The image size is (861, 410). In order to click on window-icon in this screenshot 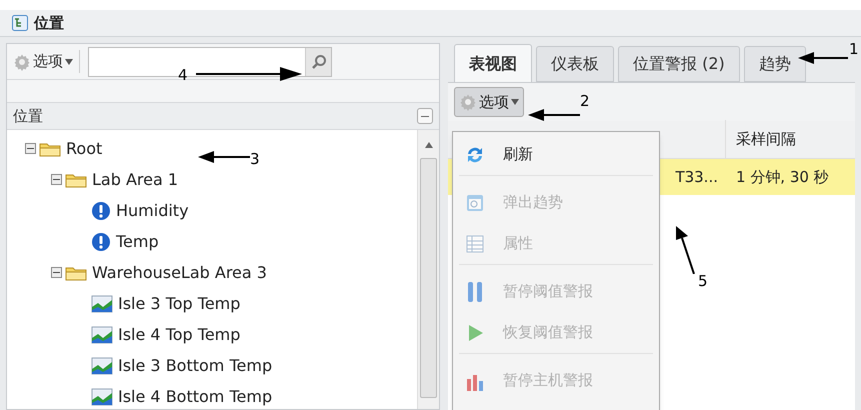, I will do `click(475, 202)`.